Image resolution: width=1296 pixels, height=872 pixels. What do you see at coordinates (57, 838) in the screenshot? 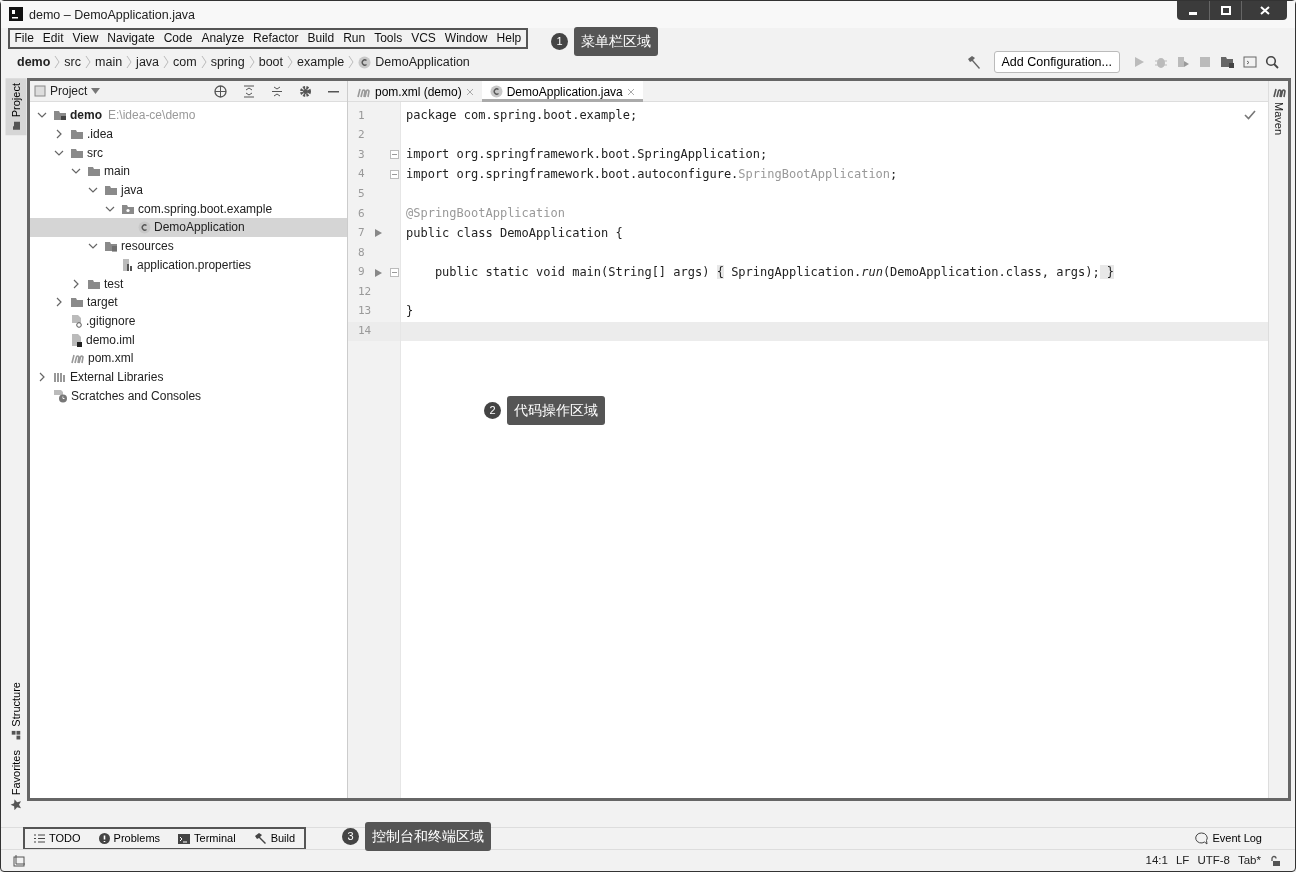
I see `tool-window-button: TODO` at bounding box center [57, 838].